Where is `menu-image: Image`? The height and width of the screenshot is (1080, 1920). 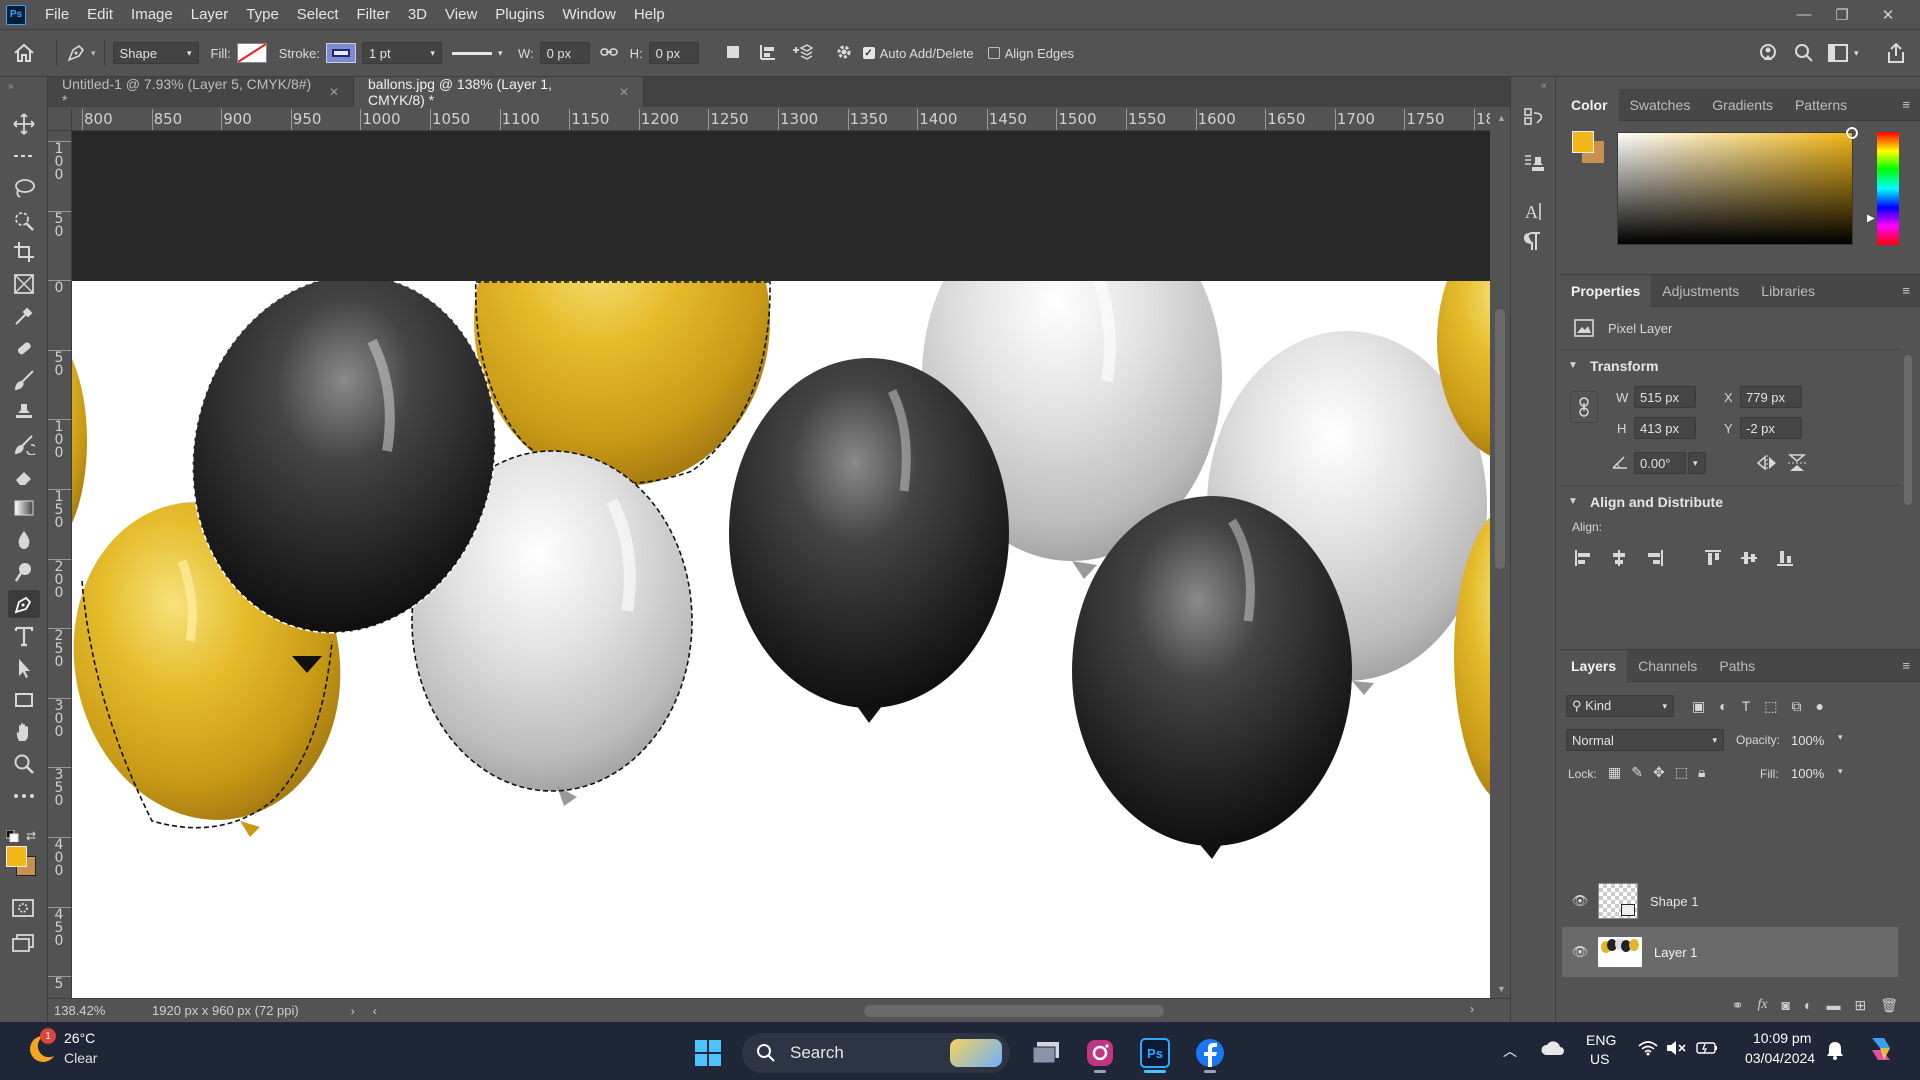
menu-image: Image is located at coordinates (152, 14).